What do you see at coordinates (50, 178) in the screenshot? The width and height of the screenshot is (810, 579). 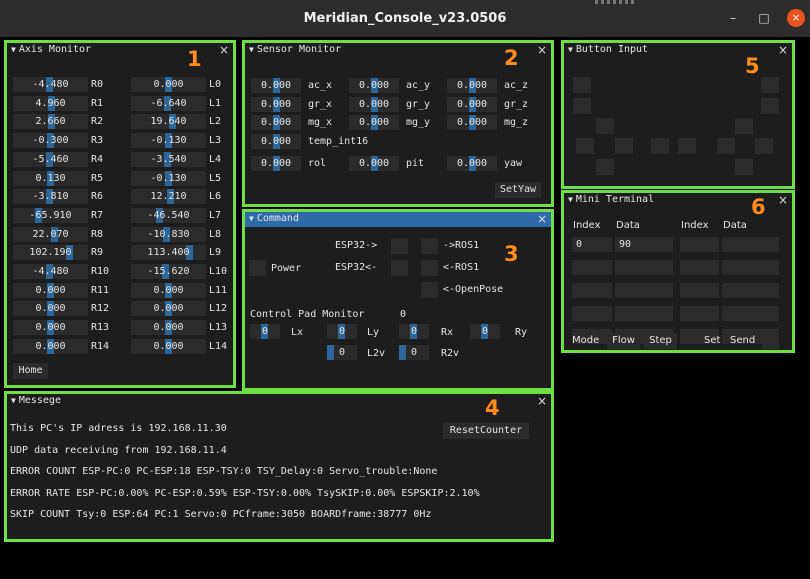 I see `axis-r-slider: 0.130` at bounding box center [50, 178].